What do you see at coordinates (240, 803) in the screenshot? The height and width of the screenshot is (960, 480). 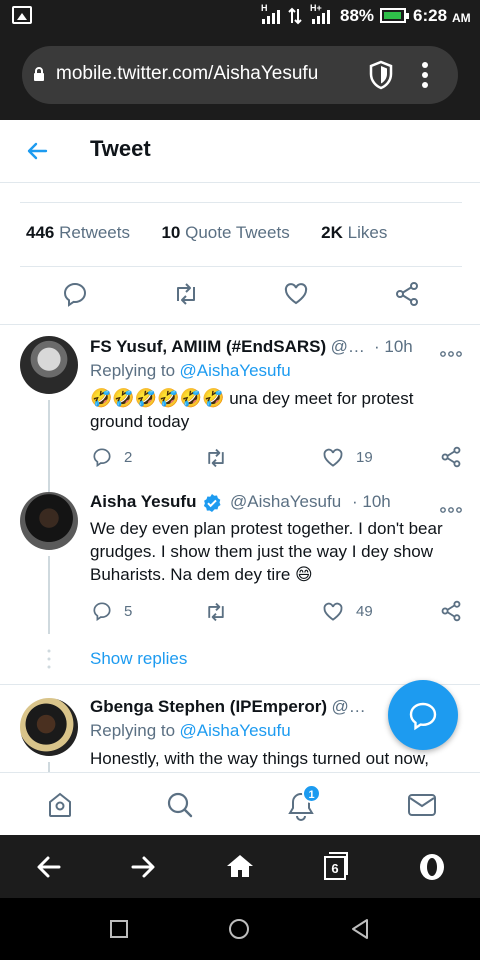 I see `twitter-bottom-nav` at bounding box center [240, 803].